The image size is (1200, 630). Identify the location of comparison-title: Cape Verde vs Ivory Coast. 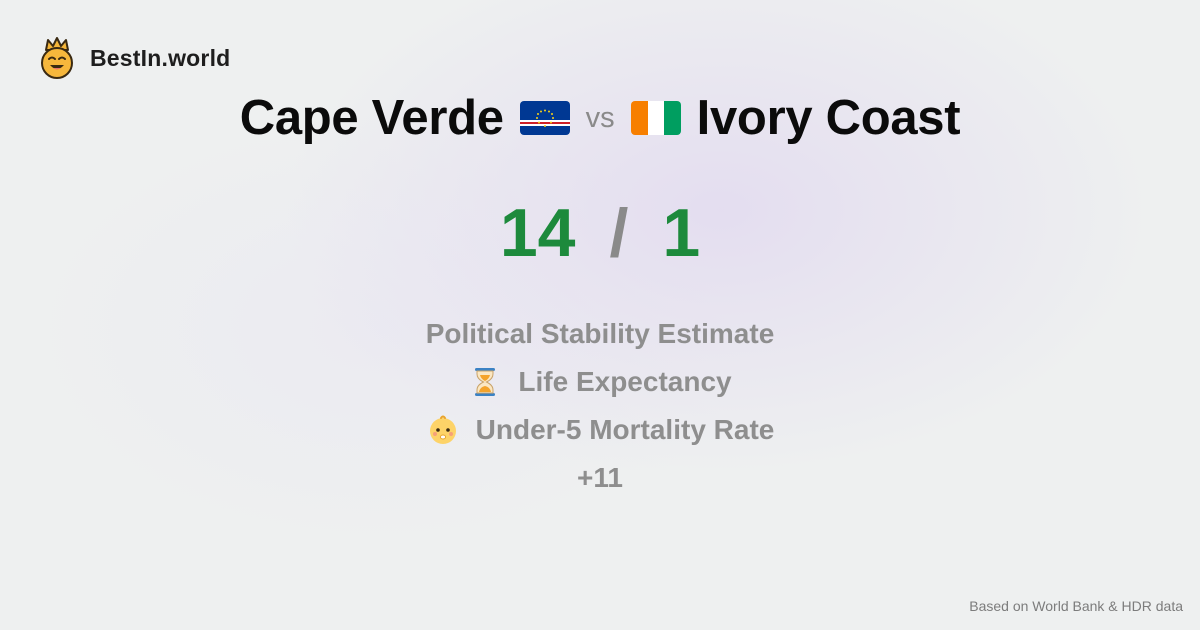
(600, 118).